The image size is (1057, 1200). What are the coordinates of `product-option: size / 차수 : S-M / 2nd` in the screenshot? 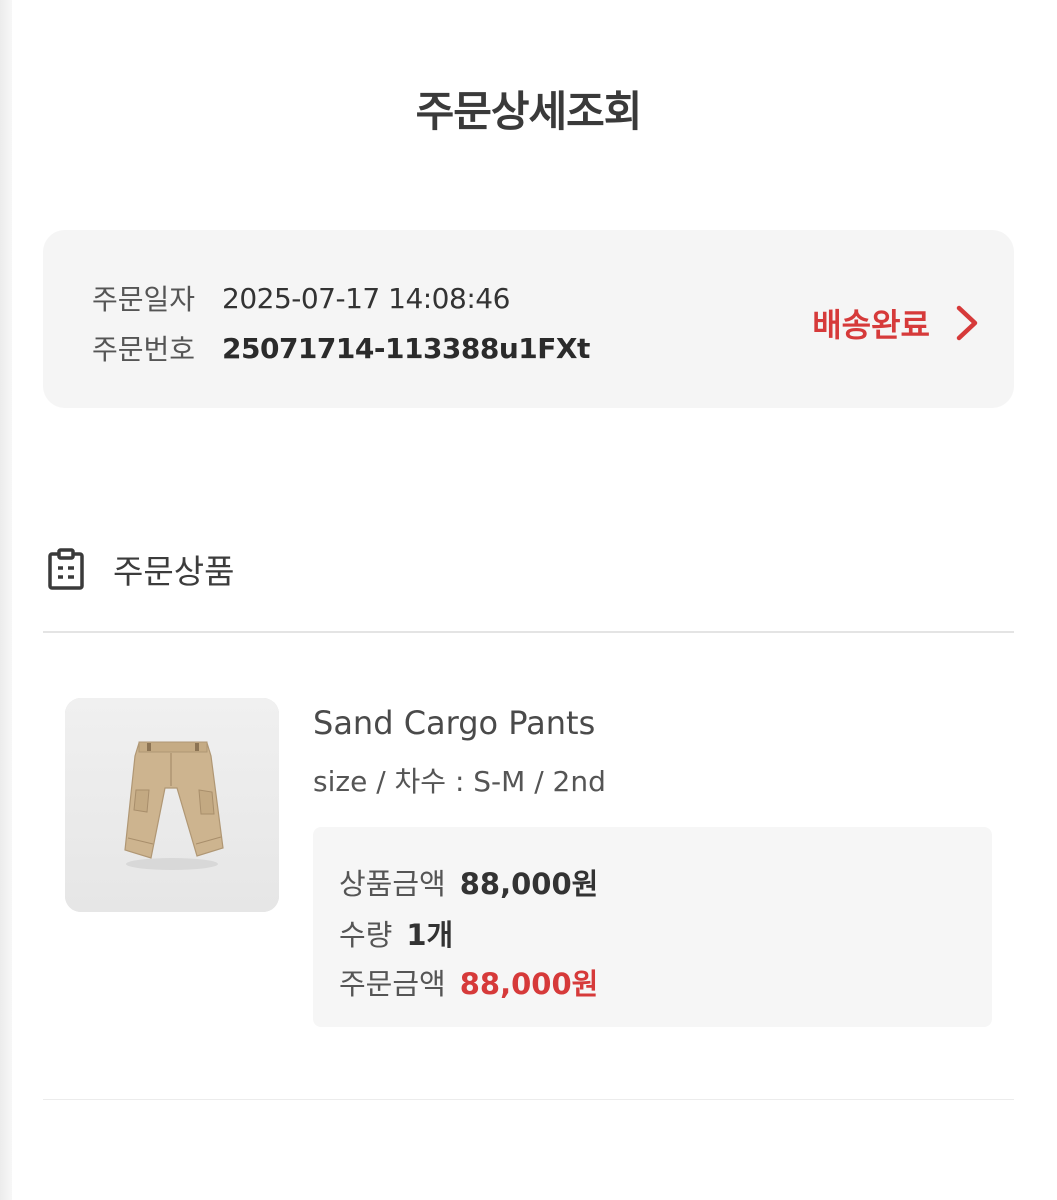 It's located at (459, 781).